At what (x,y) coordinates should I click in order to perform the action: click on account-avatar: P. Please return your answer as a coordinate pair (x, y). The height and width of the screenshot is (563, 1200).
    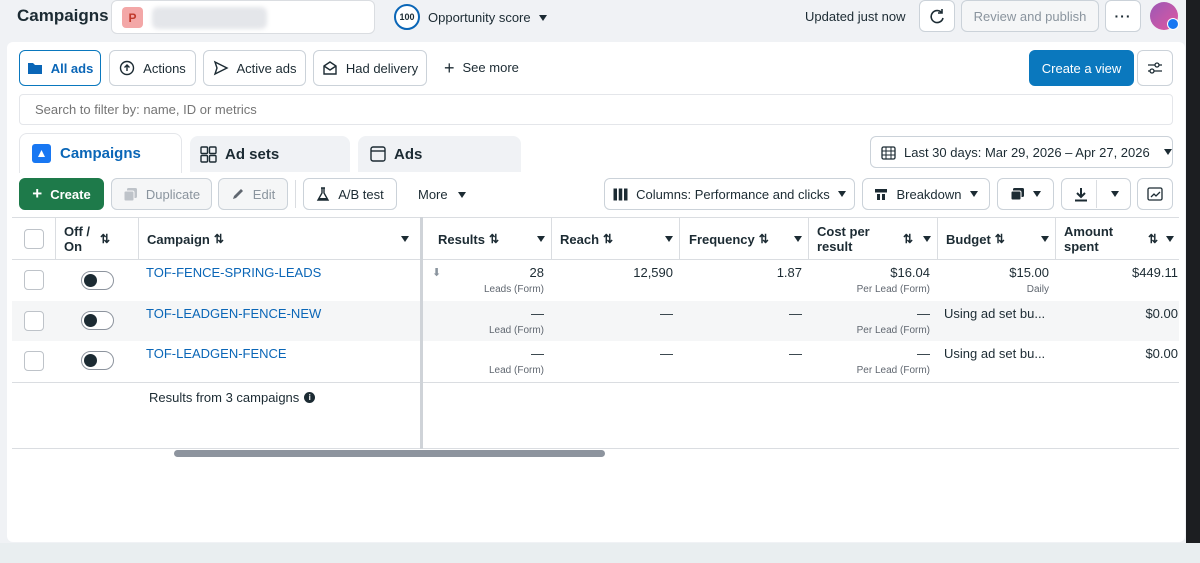
    Looking at the image, I should click on (132, 17).